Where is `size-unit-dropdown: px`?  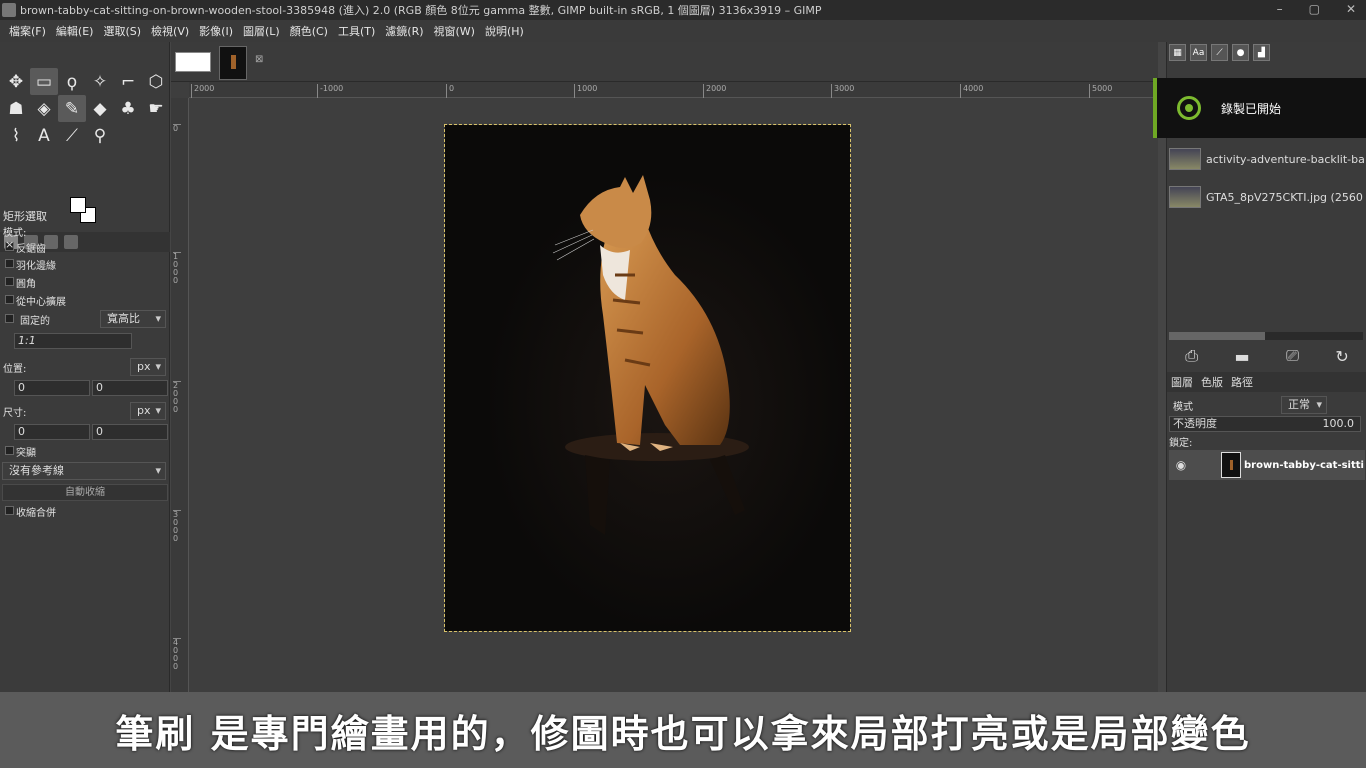 size-unit-dropdown: px is located at coordinates (148, 411).